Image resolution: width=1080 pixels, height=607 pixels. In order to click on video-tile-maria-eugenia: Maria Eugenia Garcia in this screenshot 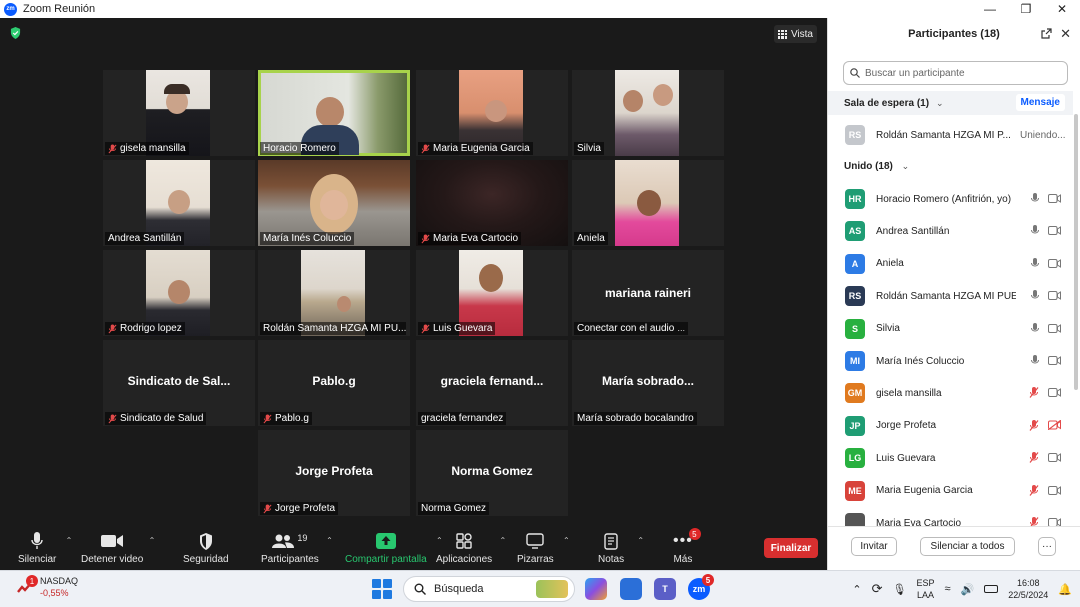, I will do `click(492, 113)`.